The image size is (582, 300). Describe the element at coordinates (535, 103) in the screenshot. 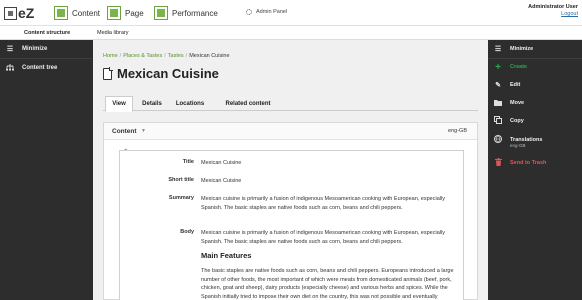

I see `move-button: Move` at that location.